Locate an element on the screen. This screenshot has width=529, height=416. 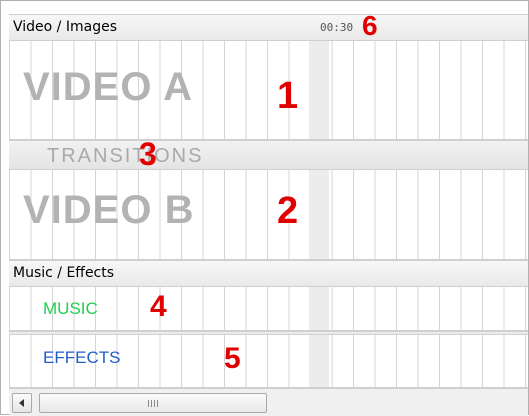
transitions-label: TRANSITIONS is located at coordinates (125, 156).